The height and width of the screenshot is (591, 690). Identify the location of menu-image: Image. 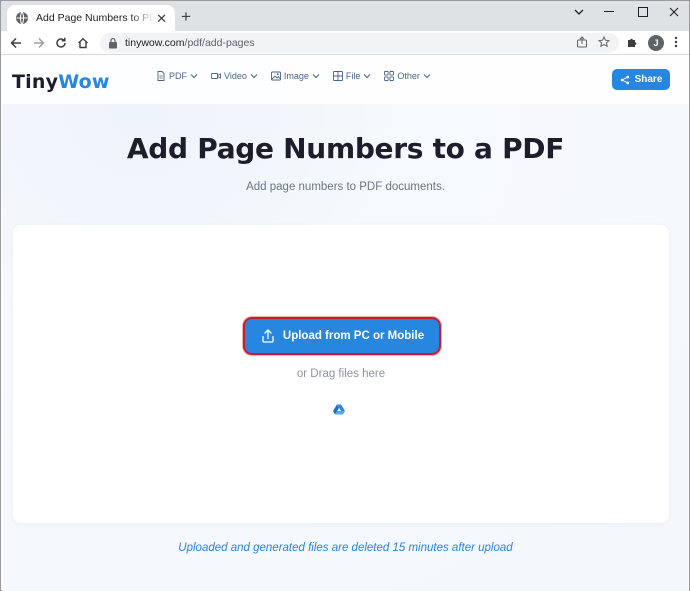
(295, 76).